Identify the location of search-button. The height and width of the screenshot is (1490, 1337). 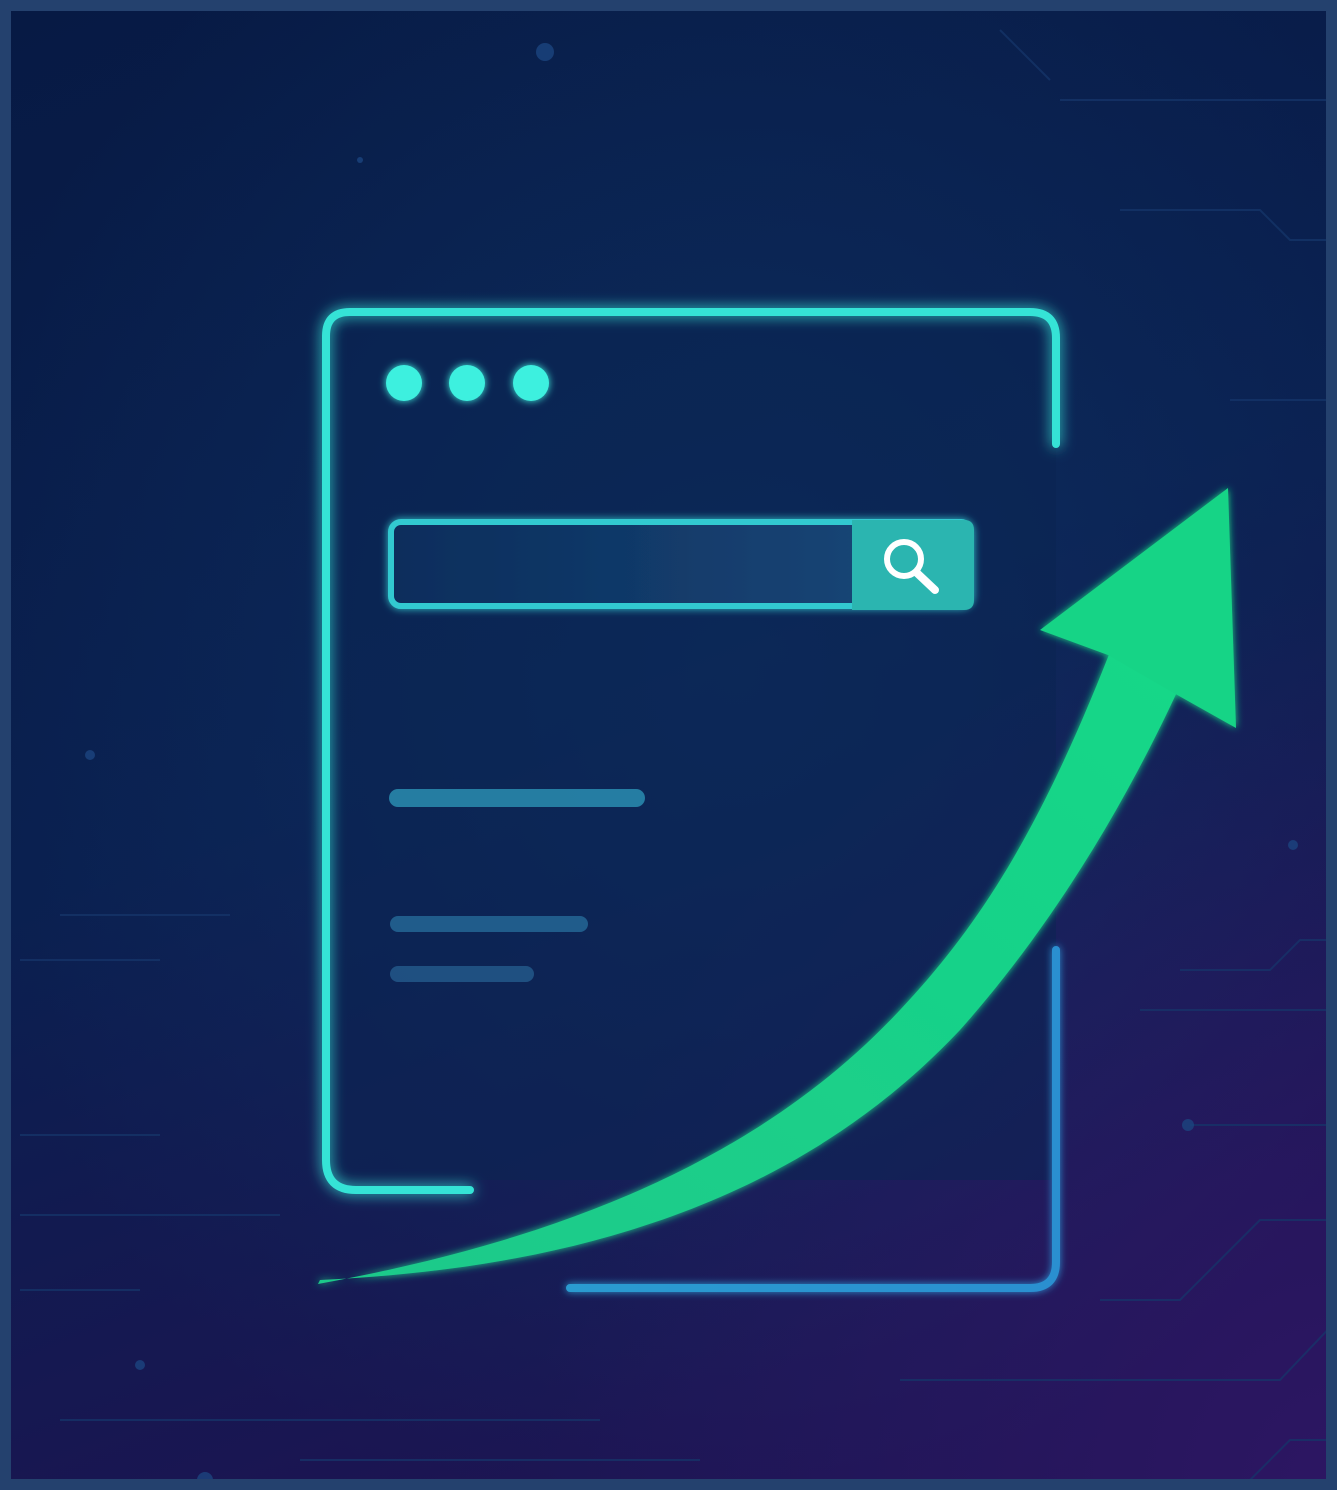
(913, 565).